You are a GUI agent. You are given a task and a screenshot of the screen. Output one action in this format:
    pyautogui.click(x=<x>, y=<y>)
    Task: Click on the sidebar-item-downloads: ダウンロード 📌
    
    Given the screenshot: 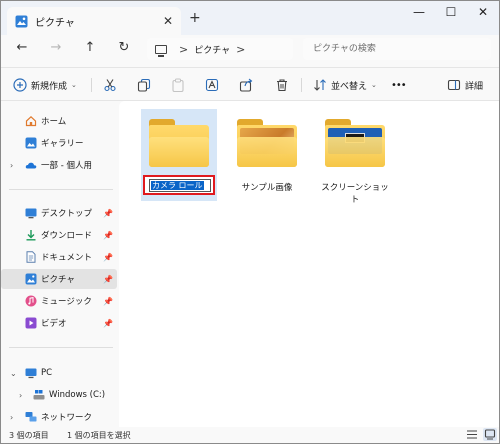 What is the action you would take?
    pyautogui.click(x=59, y=235)
    